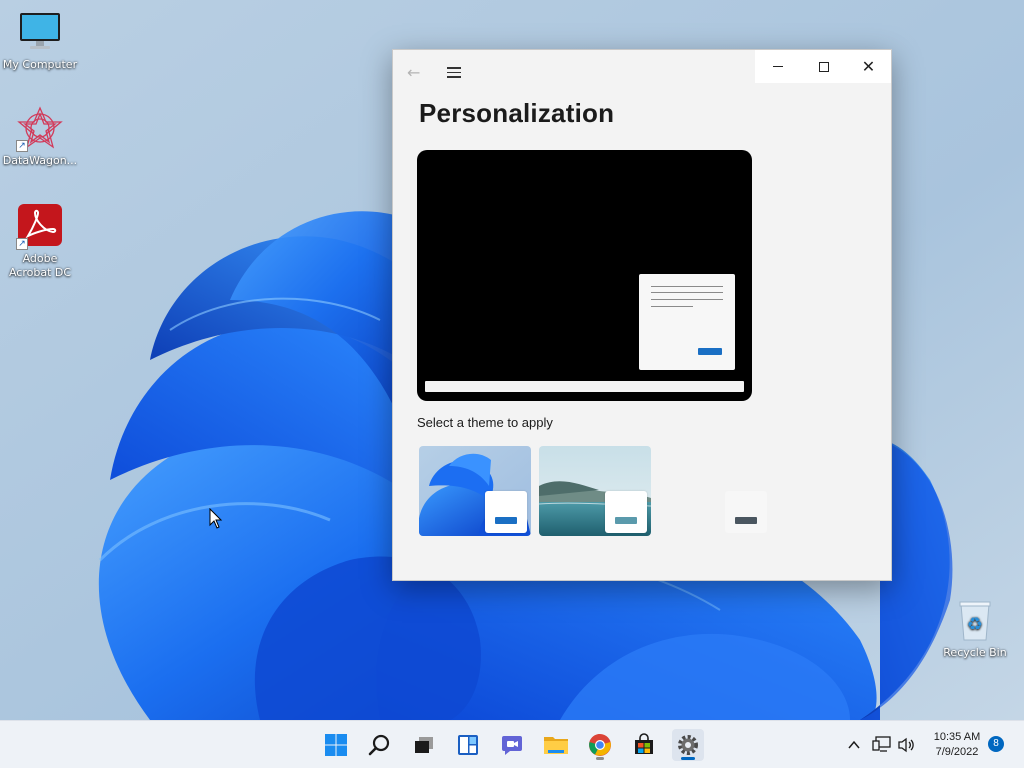 This screenshot has width=1024, height=768. Describe the element at coordinates (688, 758) in the screenshot. I see `active-indicator` at that location.